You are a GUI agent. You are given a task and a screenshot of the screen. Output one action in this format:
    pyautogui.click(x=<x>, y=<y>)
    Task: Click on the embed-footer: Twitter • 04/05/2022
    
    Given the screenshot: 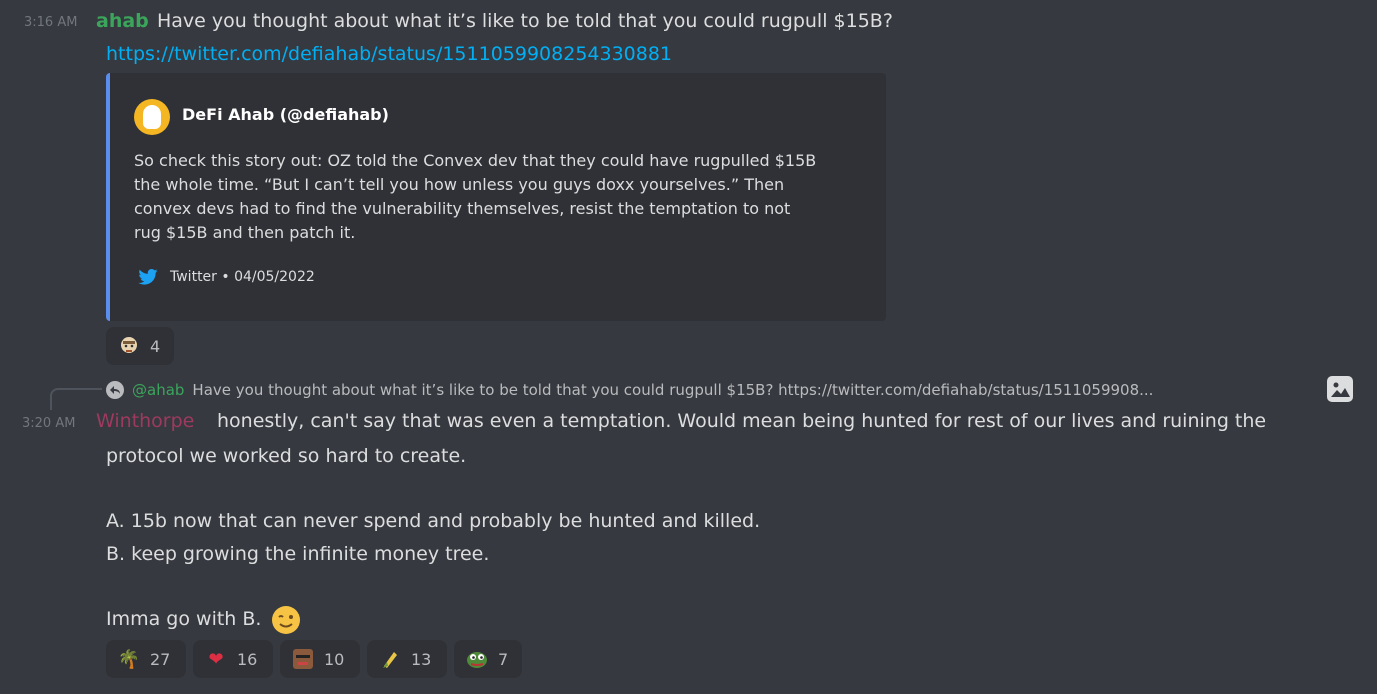 What is the action you would take?
    pyautogui.click(x=226, y=277)
    